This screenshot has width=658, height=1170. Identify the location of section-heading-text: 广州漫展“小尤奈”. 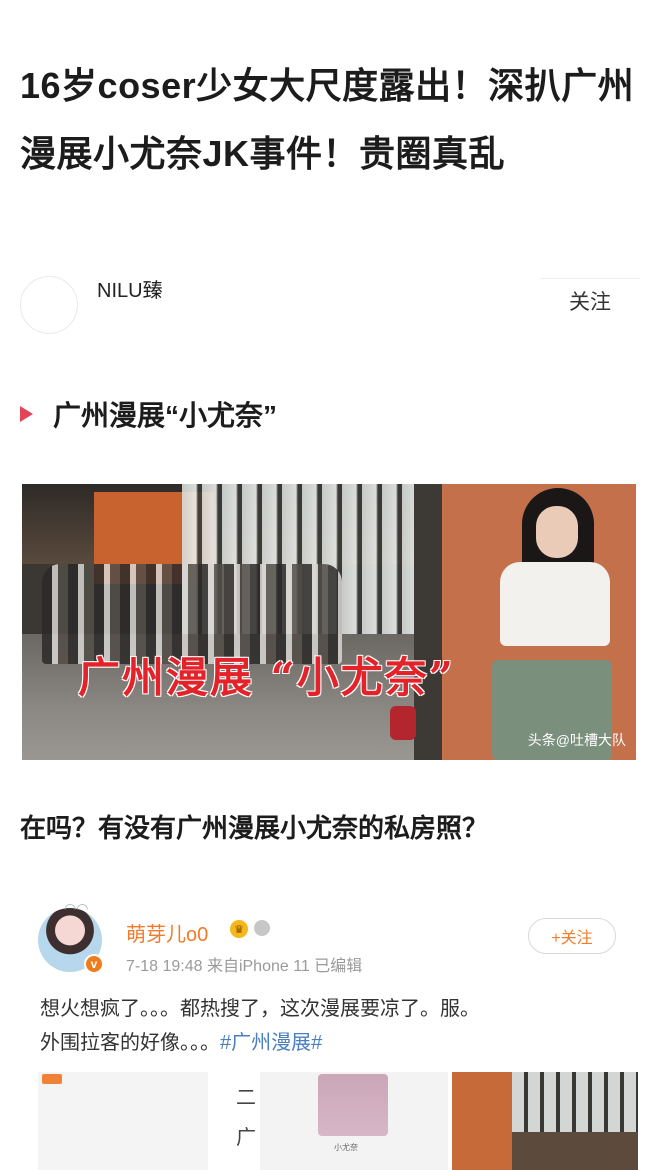
(165, 415).